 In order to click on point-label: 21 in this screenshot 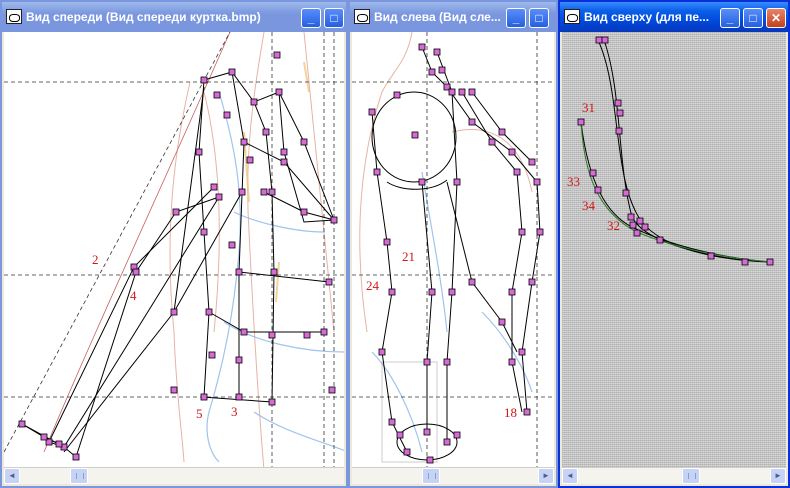, I will do `click(408, 256)`.